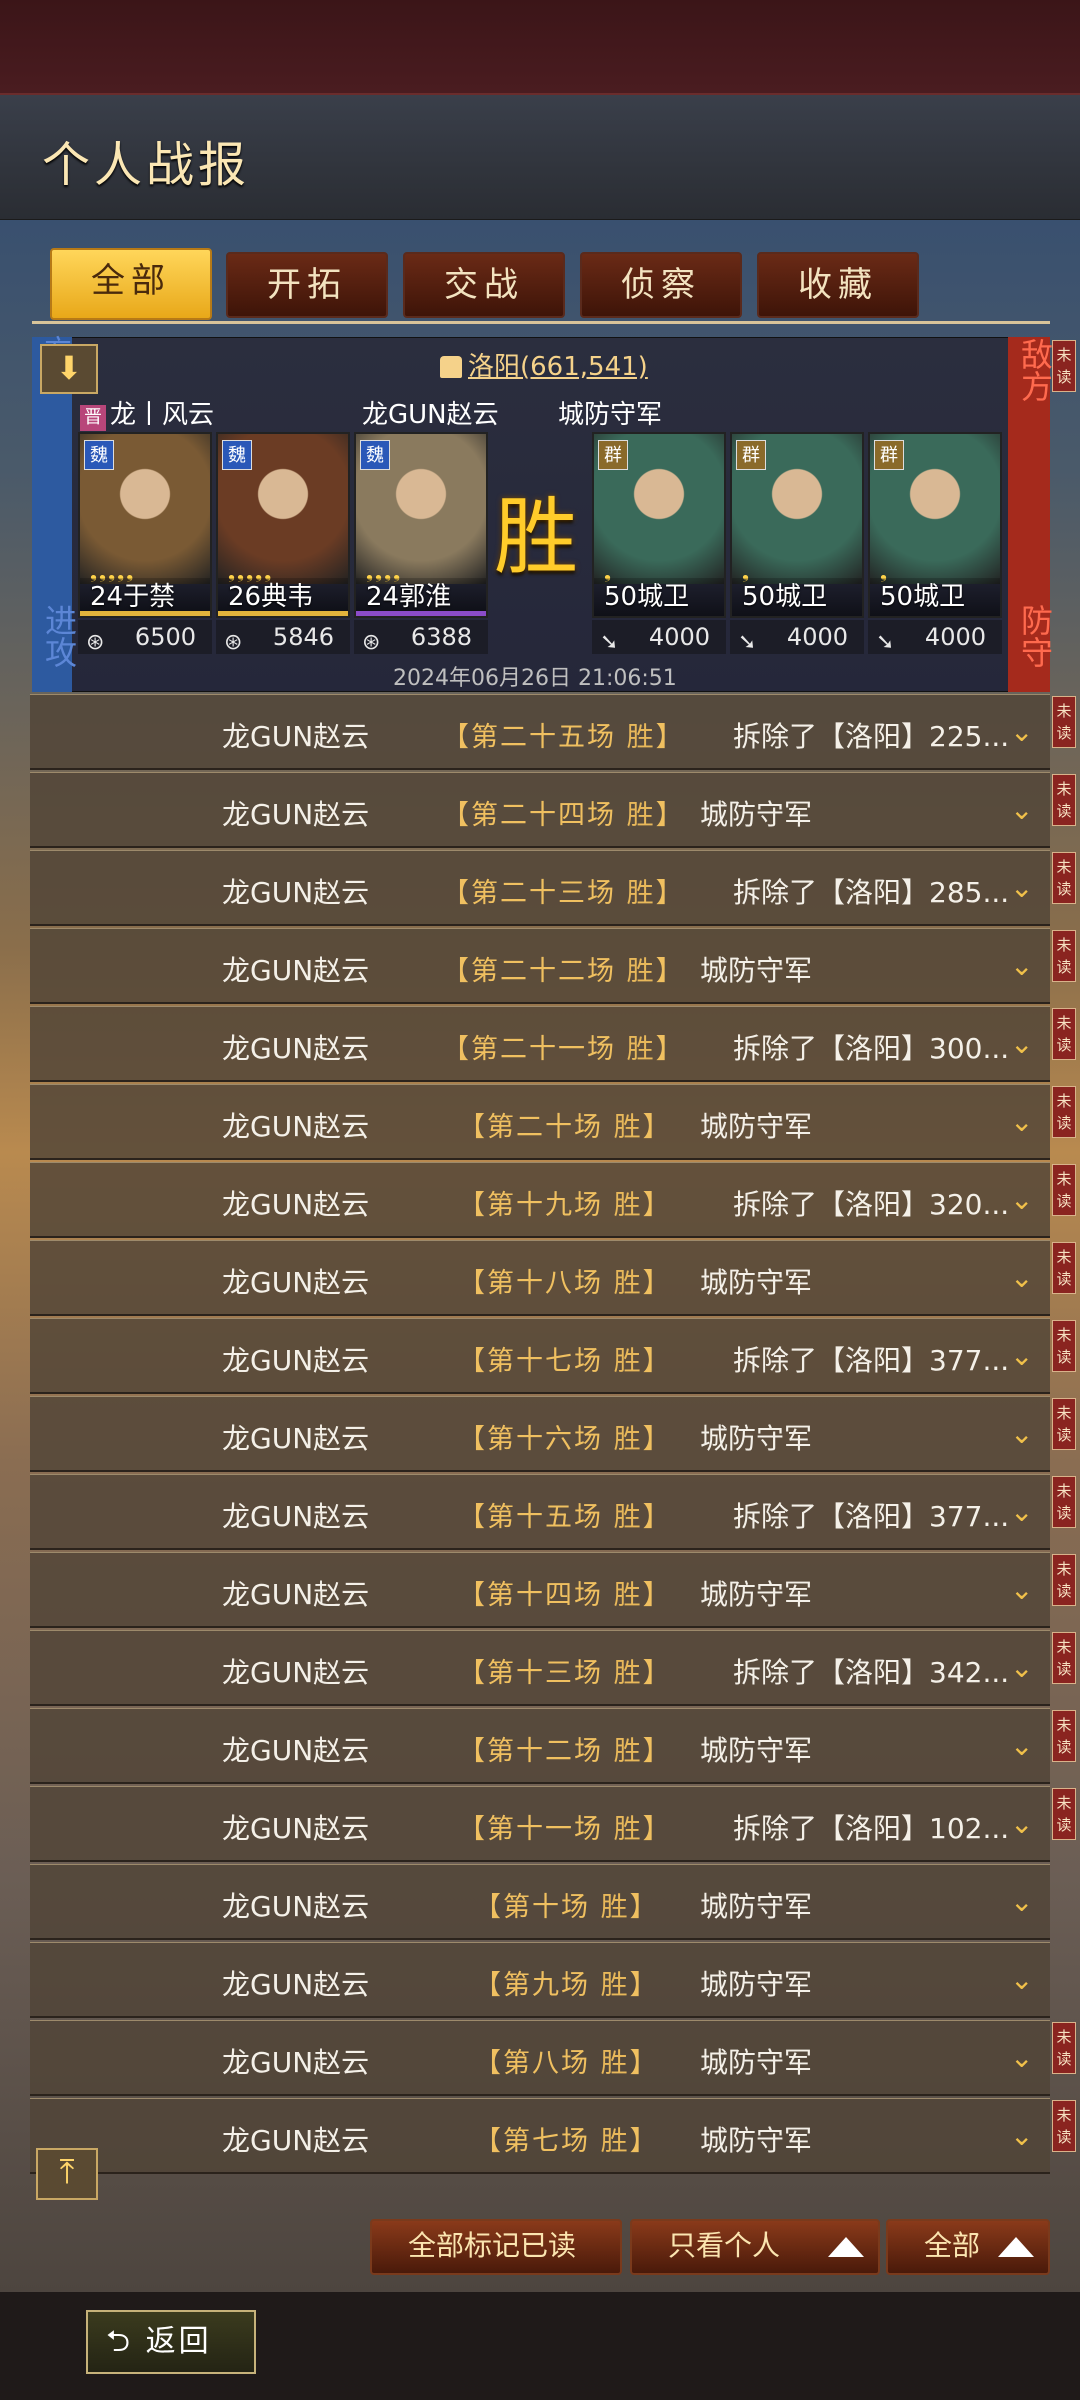  I want to click on tab-divider, so click(541, 322).